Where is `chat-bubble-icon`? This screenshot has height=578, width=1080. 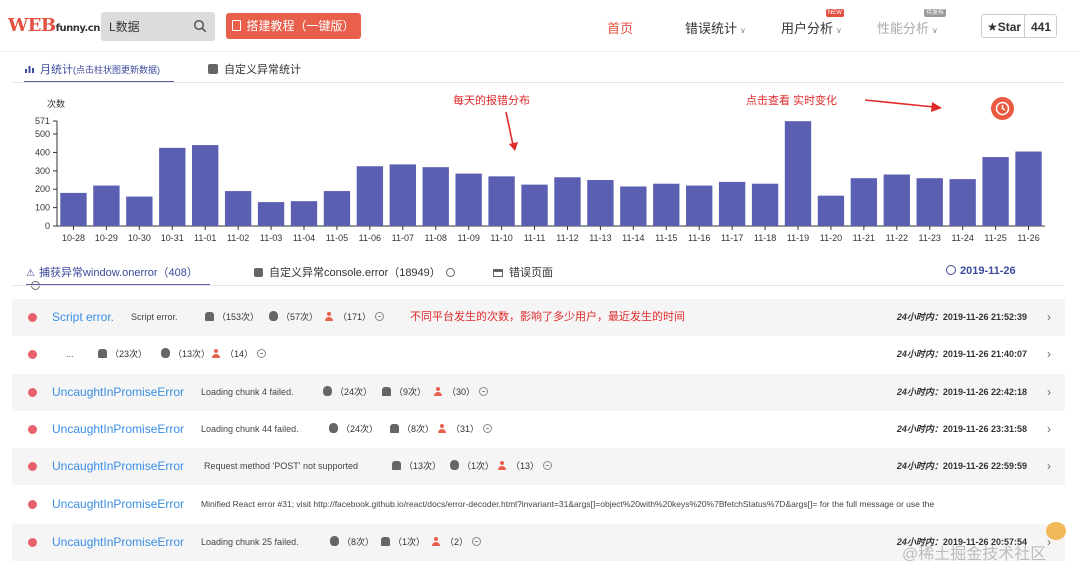
chat-bubble-icon is located at coordinates (1056, 531).